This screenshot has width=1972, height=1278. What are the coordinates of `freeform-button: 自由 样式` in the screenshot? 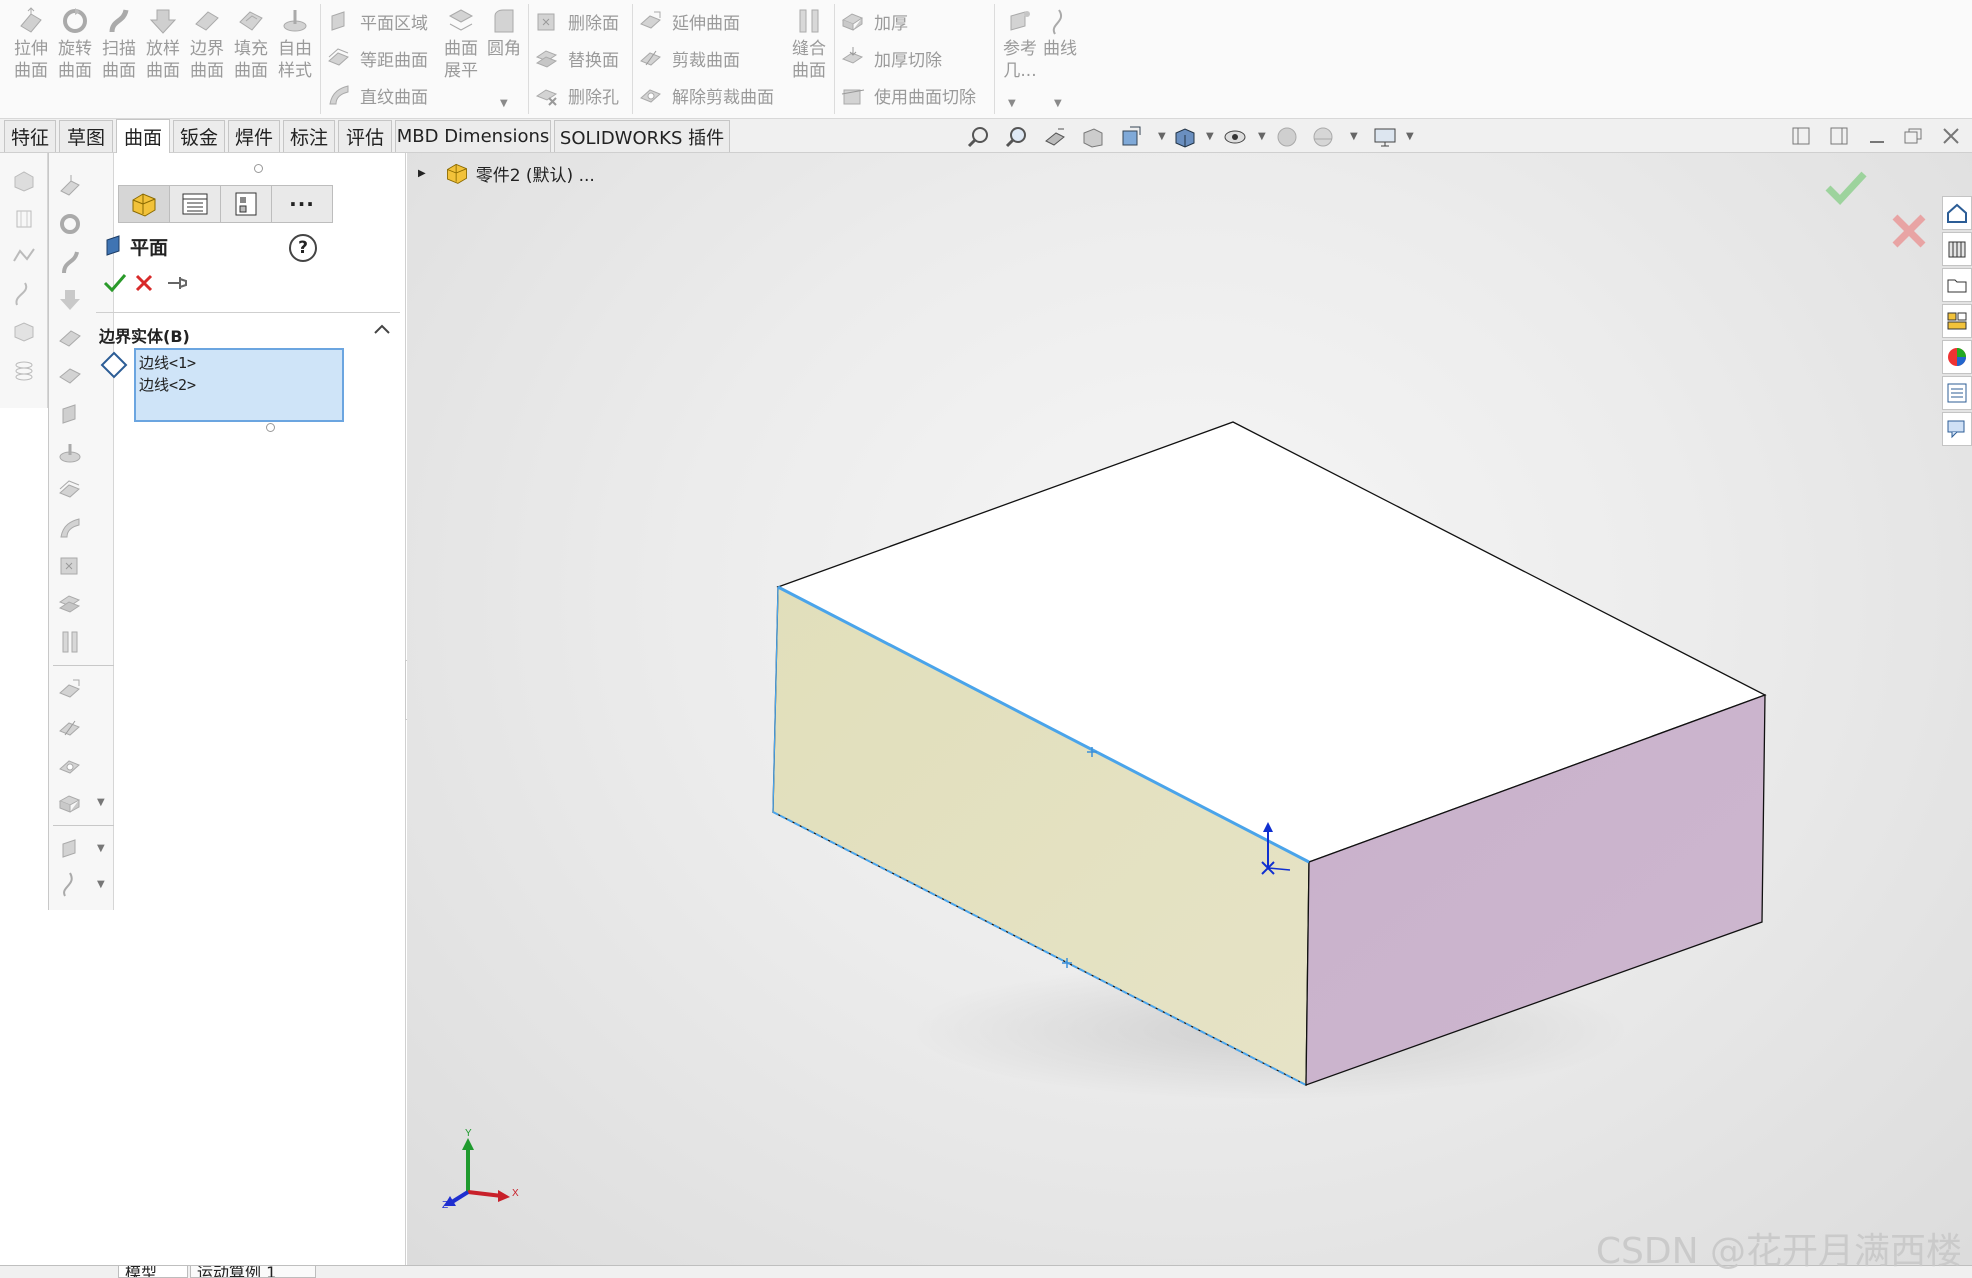 It's located at (295, 44).